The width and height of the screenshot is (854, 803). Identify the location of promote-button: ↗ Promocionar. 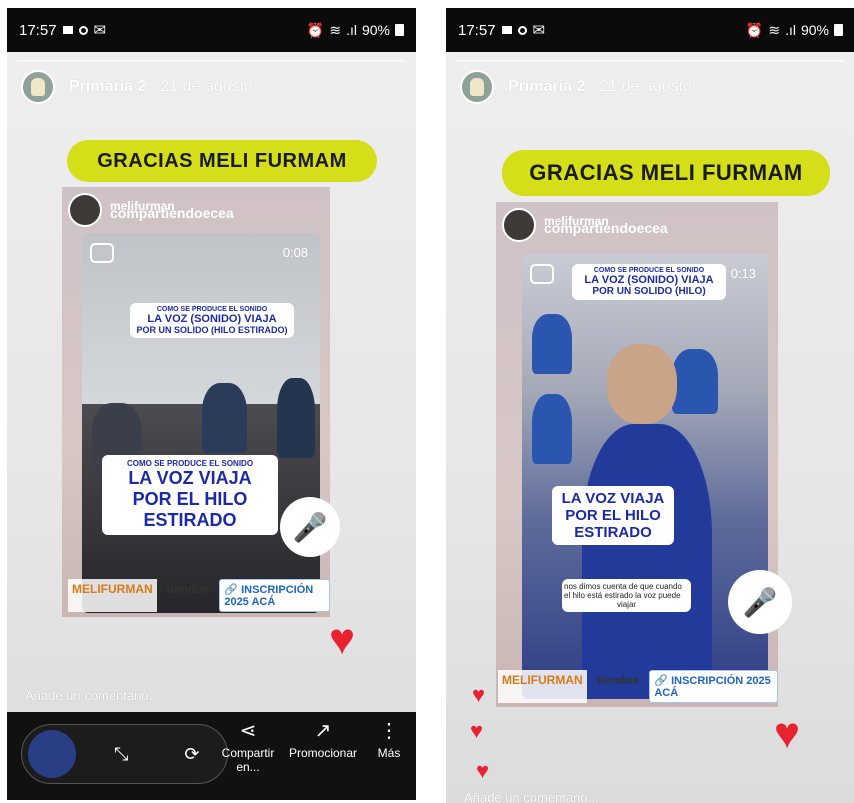
(323, 739).